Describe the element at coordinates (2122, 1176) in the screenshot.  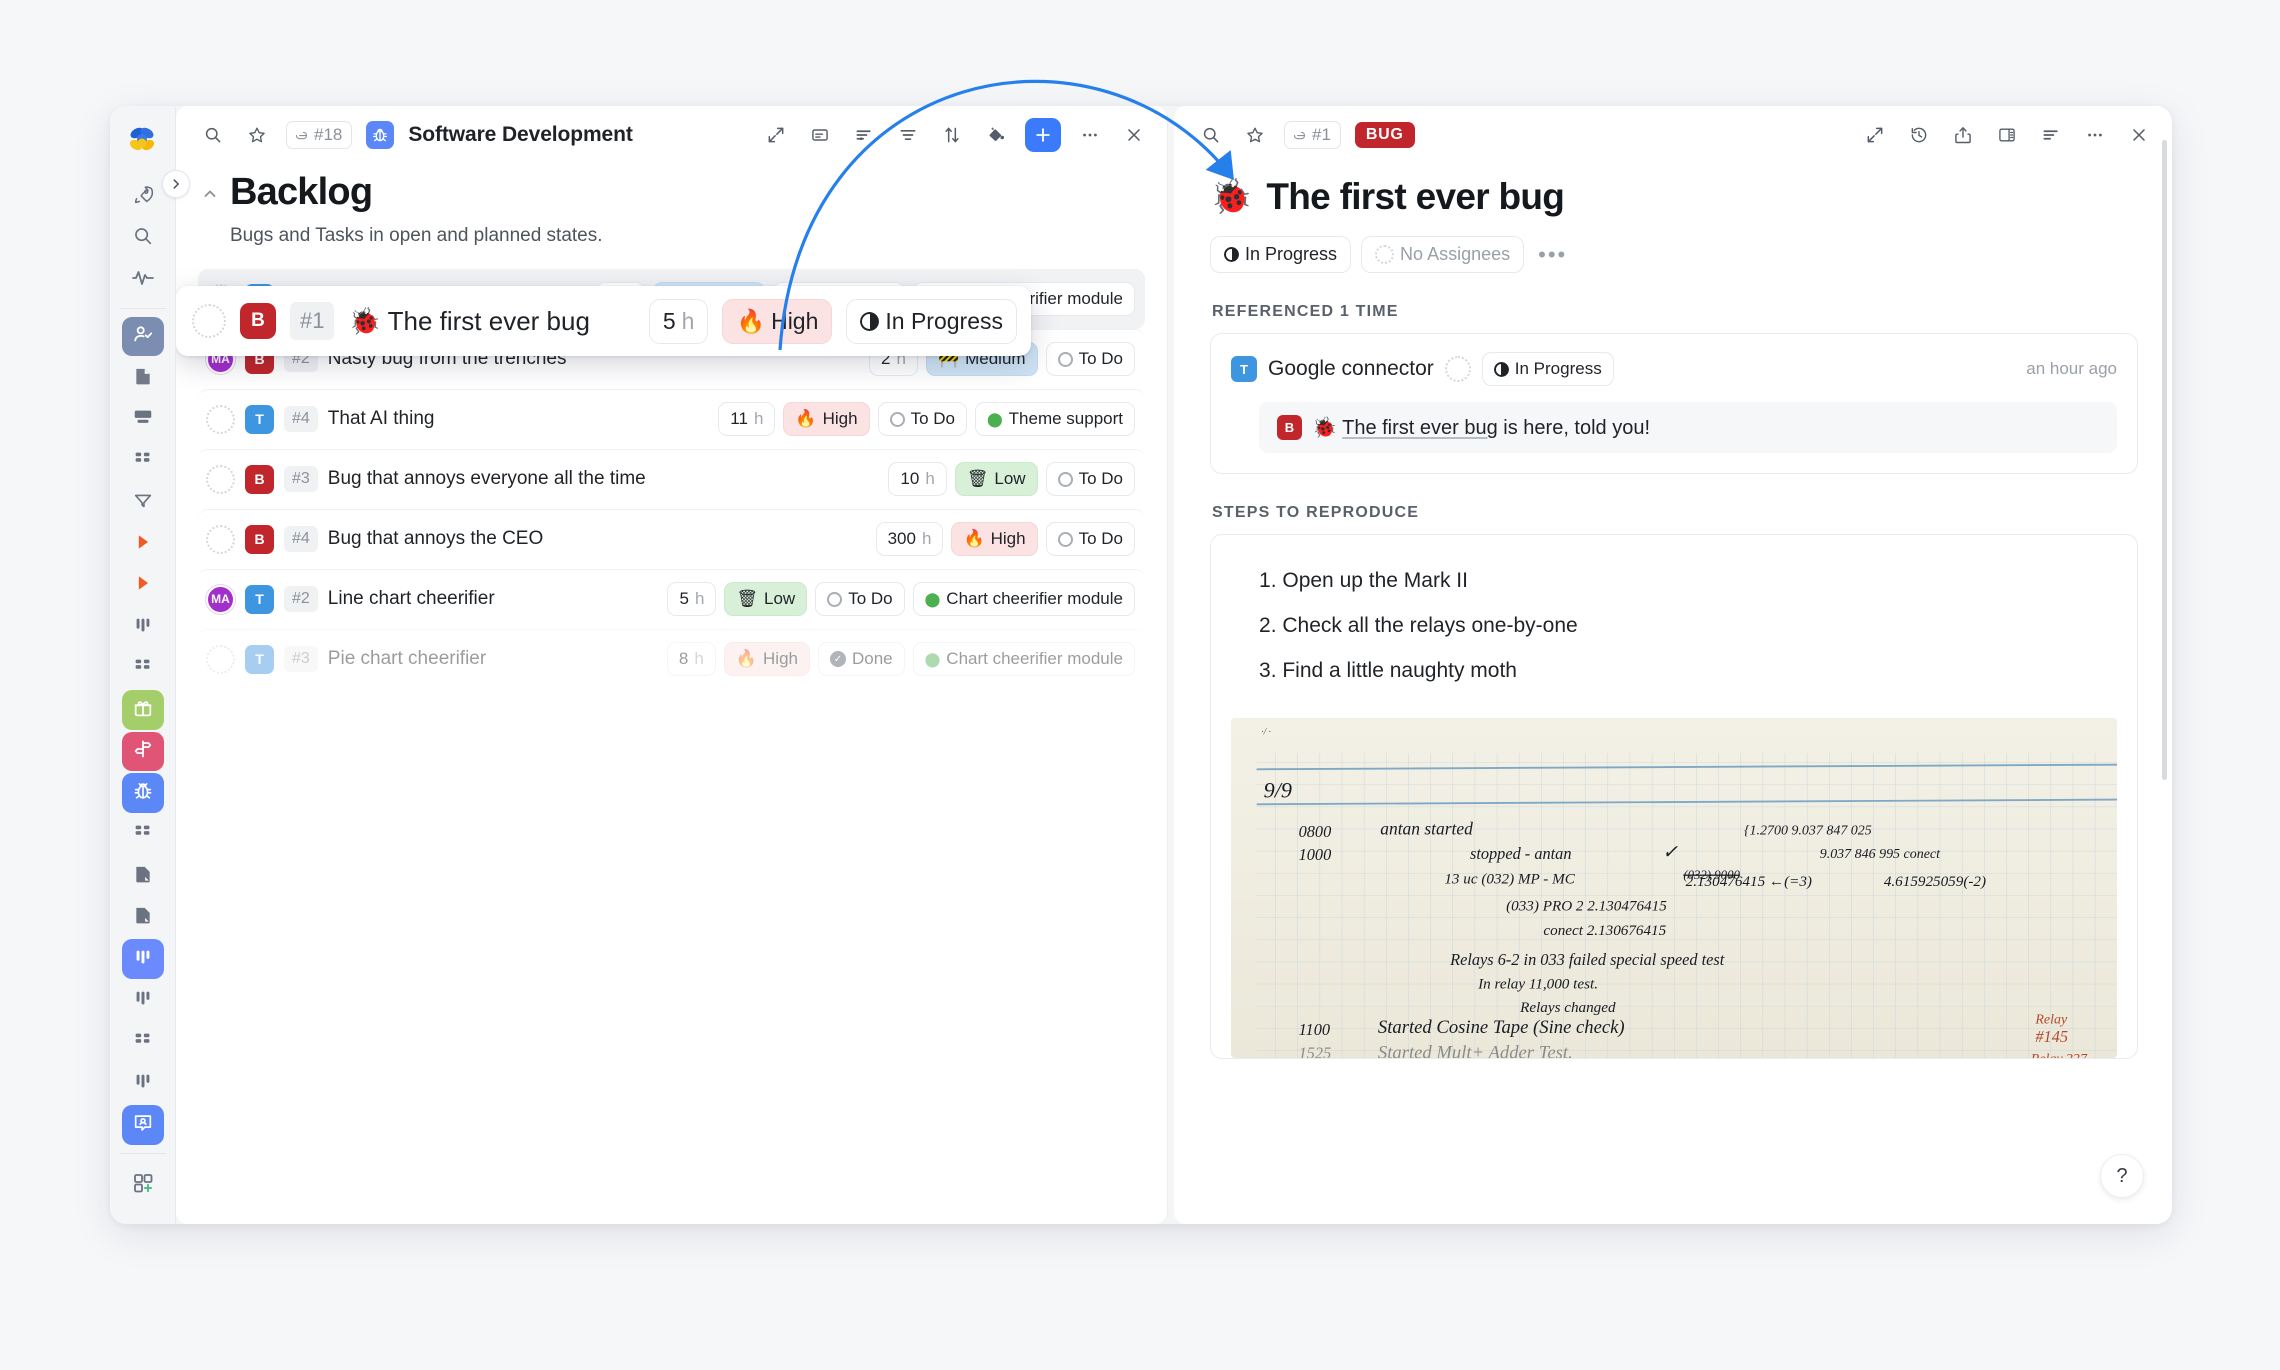
I see `help-button: ?` at that location.